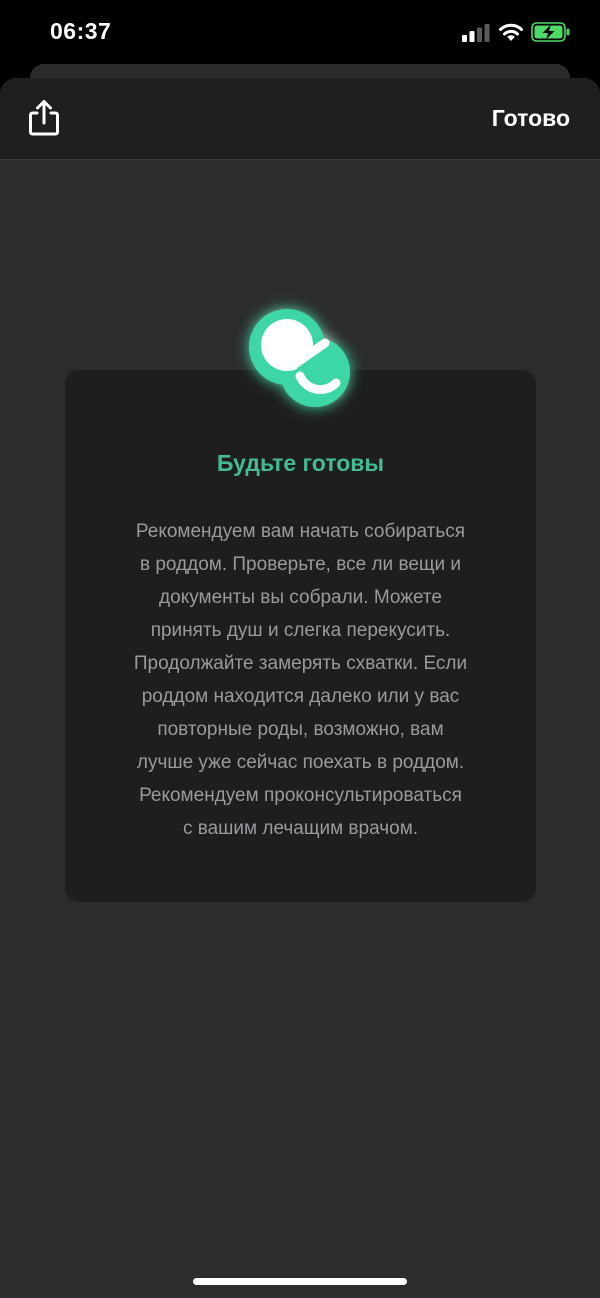 The image size is (600, 1298). I want to click on nav-bar: Готово, so click(300, 119).